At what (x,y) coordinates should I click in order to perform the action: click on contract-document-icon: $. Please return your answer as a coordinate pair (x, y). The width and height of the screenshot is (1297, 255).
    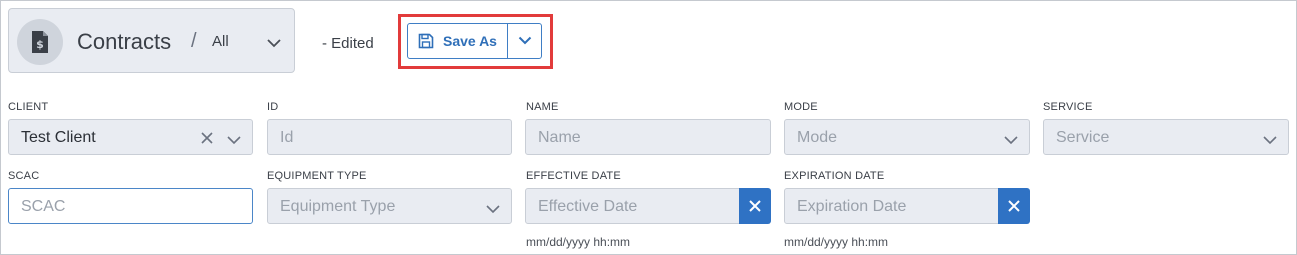
    Looking at the image, I should click on (40, 42).